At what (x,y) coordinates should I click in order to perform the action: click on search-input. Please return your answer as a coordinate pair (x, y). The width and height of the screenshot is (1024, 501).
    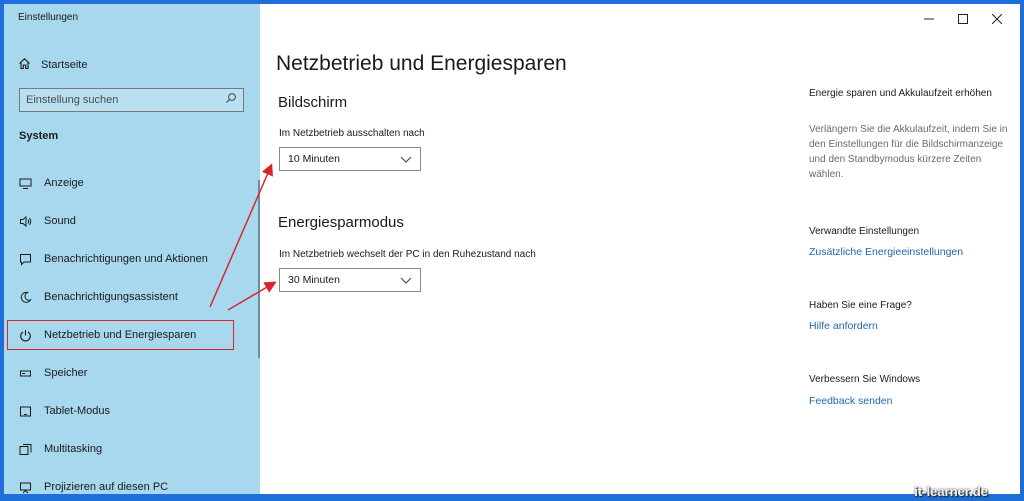
    Looking at the image, I should click on (121, 100).